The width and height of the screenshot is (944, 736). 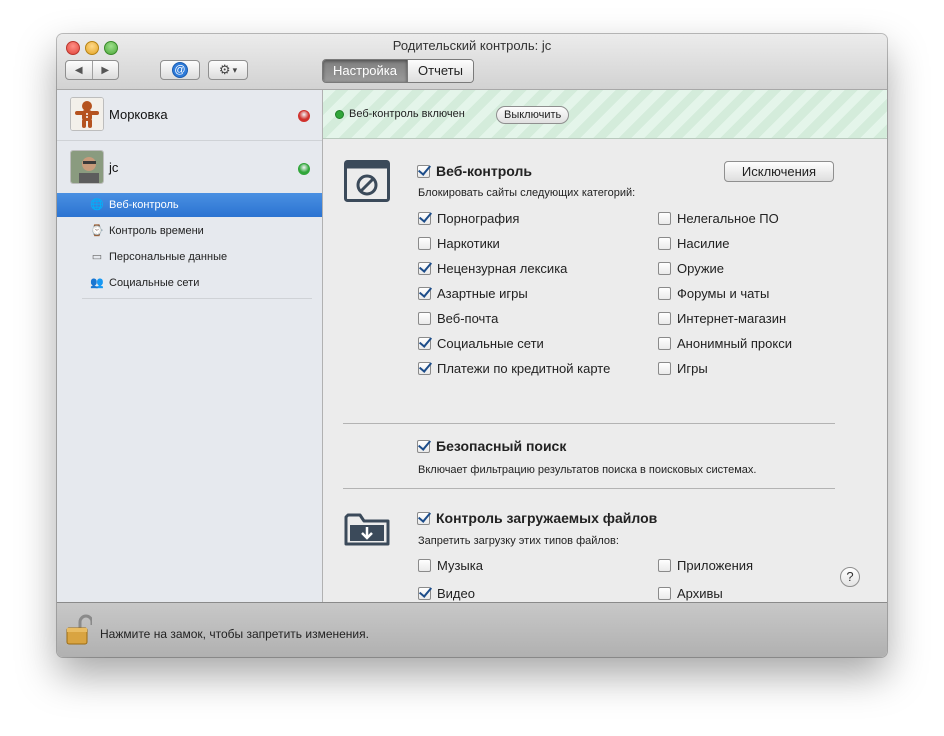 What do you see at coordinates (533, 115) in the screenshot?
I see `disable-button: Выключить` at bounding box center [533, 115].